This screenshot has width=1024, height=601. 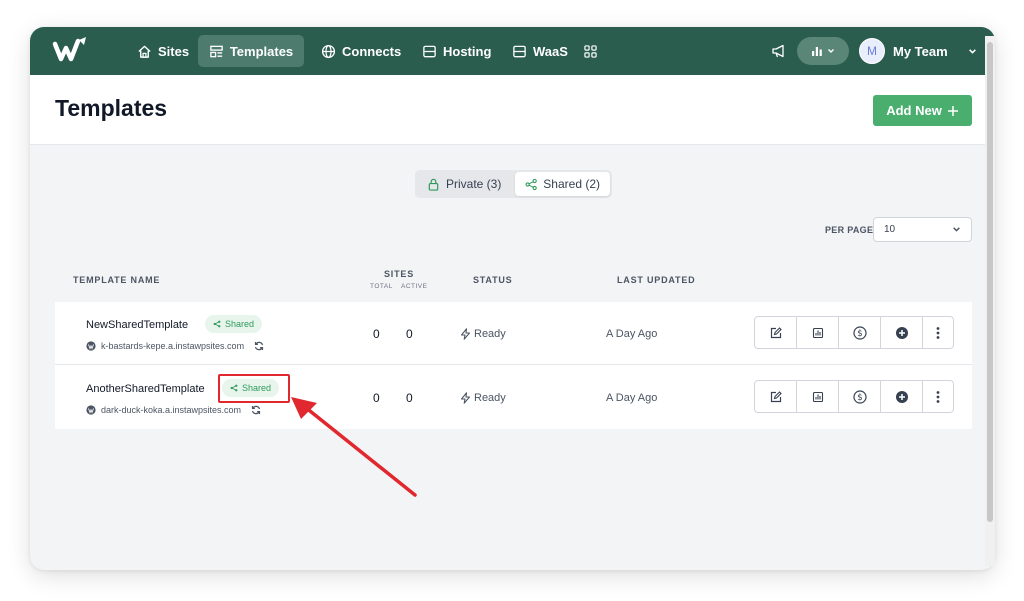 What do you see at coordinates (433, 184) in the screenshot?
I see `lock-icon` at bounding box center [433, 184].